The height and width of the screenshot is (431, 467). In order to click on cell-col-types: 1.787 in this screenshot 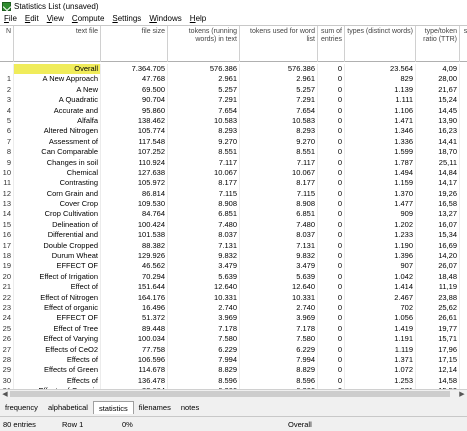, I will do `click(380, 162)`.